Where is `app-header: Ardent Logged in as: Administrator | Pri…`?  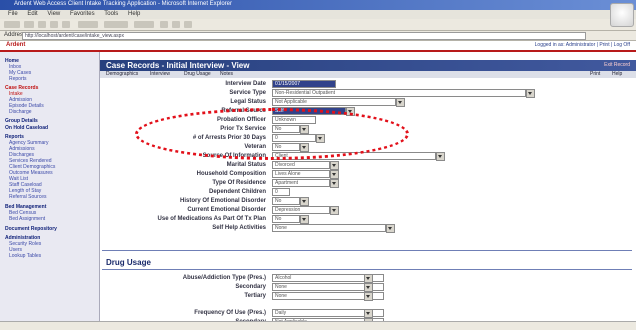
app-header: Ardent Logged in as: Administrator | Pri… is located at coordinates (318, 46).